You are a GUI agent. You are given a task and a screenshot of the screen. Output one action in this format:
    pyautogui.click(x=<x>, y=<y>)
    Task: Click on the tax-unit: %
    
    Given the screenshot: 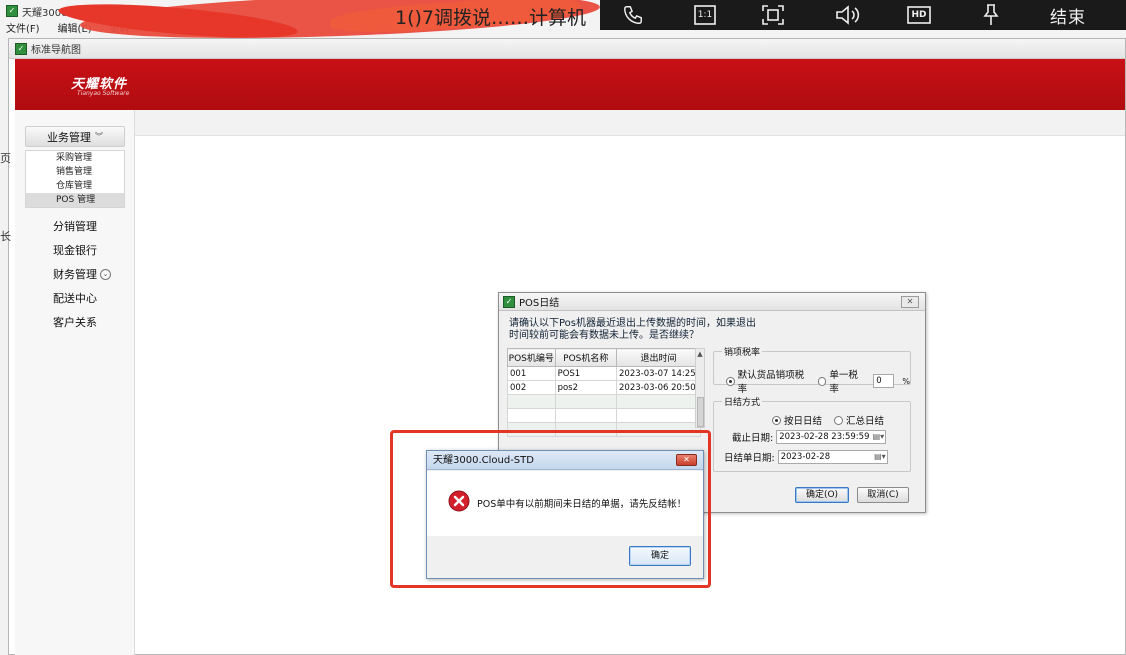 What is the action you would take?
    pyautogui.click(x=906, y=381)
    